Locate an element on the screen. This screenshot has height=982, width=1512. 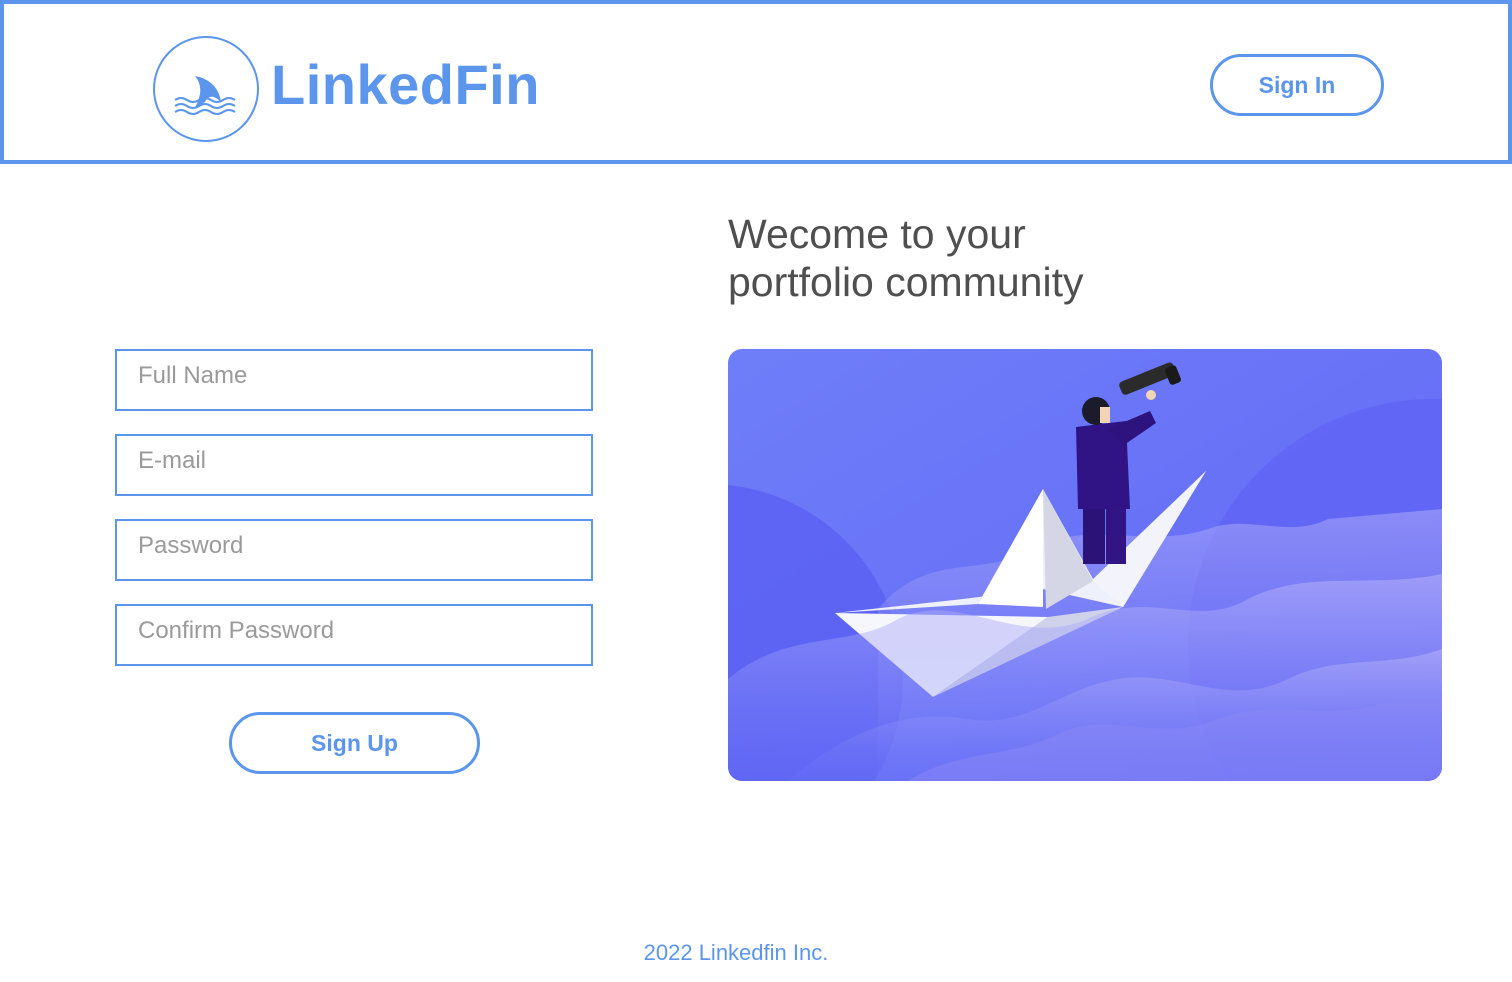
confirm-password-input is located at coordinates (354, 635).